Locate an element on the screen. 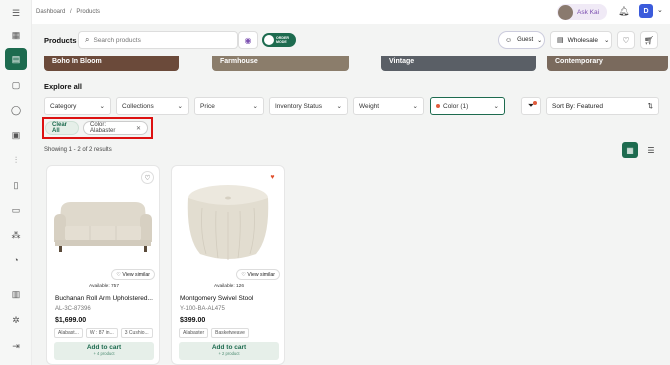  breadcrumb: Dashboard / Products is located at coordinates (69, 12).